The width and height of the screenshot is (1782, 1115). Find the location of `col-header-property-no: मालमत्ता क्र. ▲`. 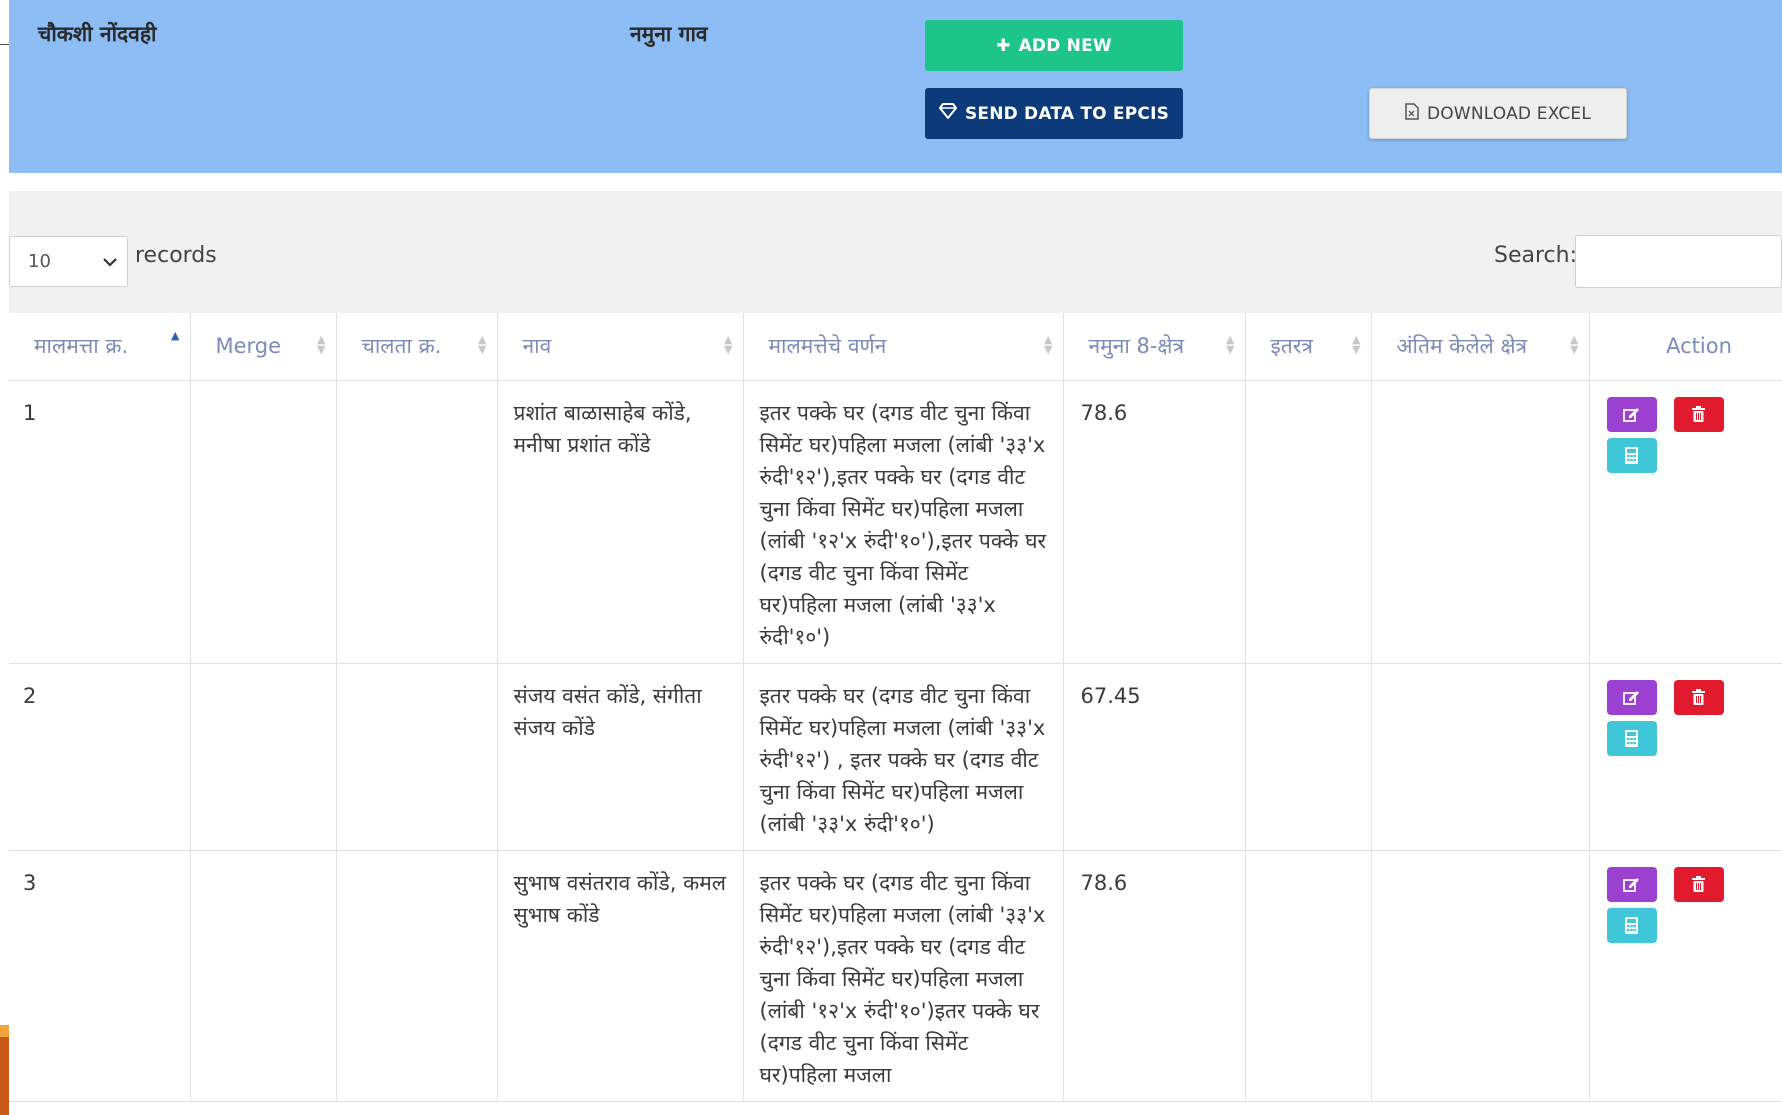

col-header-property-no: मालमत्ता क्र. ▲ is located at coordinates (100, 347).